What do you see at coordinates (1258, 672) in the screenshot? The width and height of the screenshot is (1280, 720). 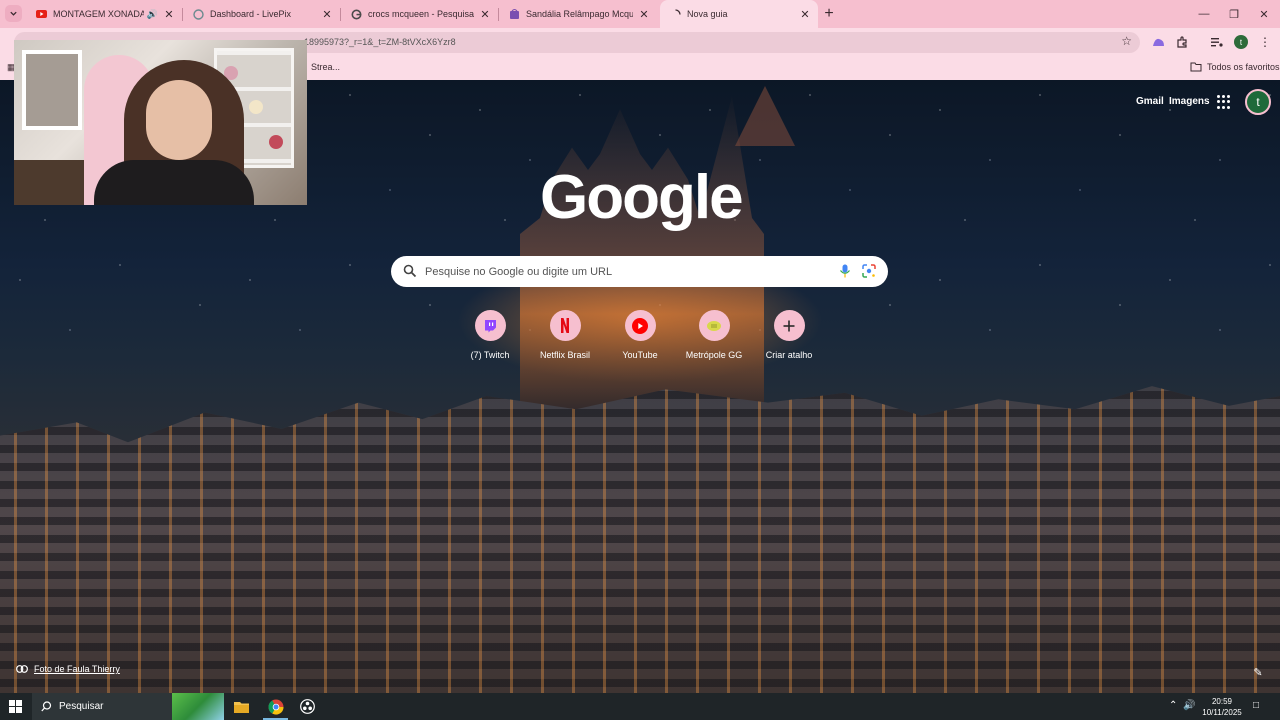 I see `customize-pencil-icon: ✎` at bounding box center [1258, 672].